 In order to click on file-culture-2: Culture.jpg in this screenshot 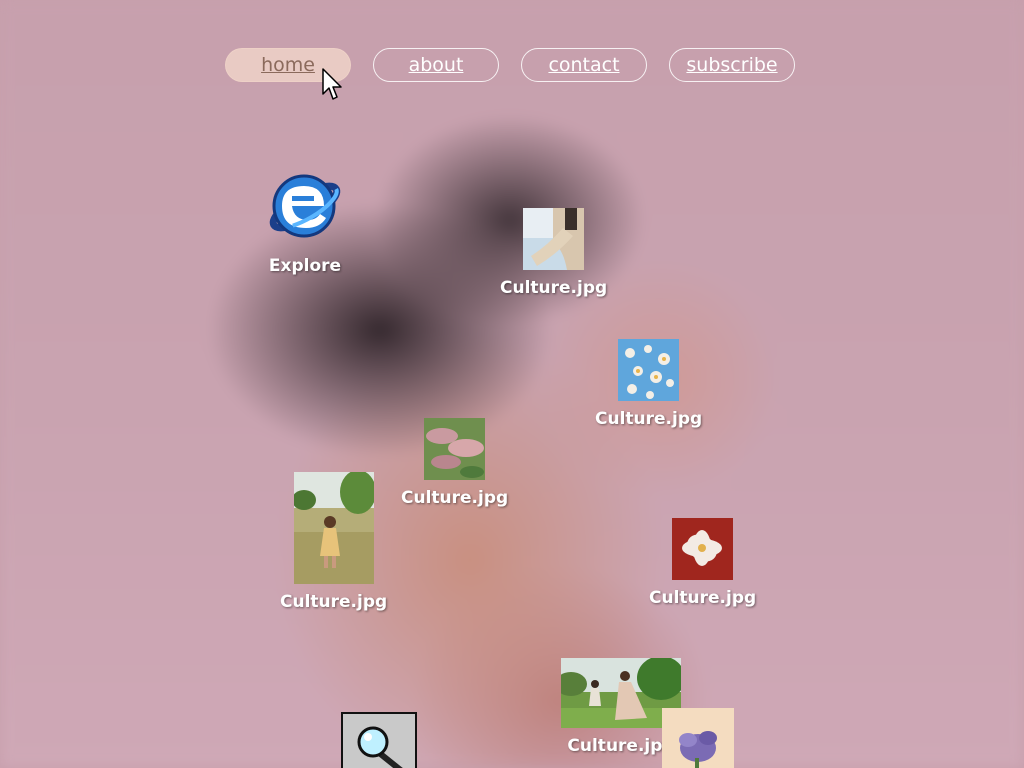, I will do `click(648, 384)`.